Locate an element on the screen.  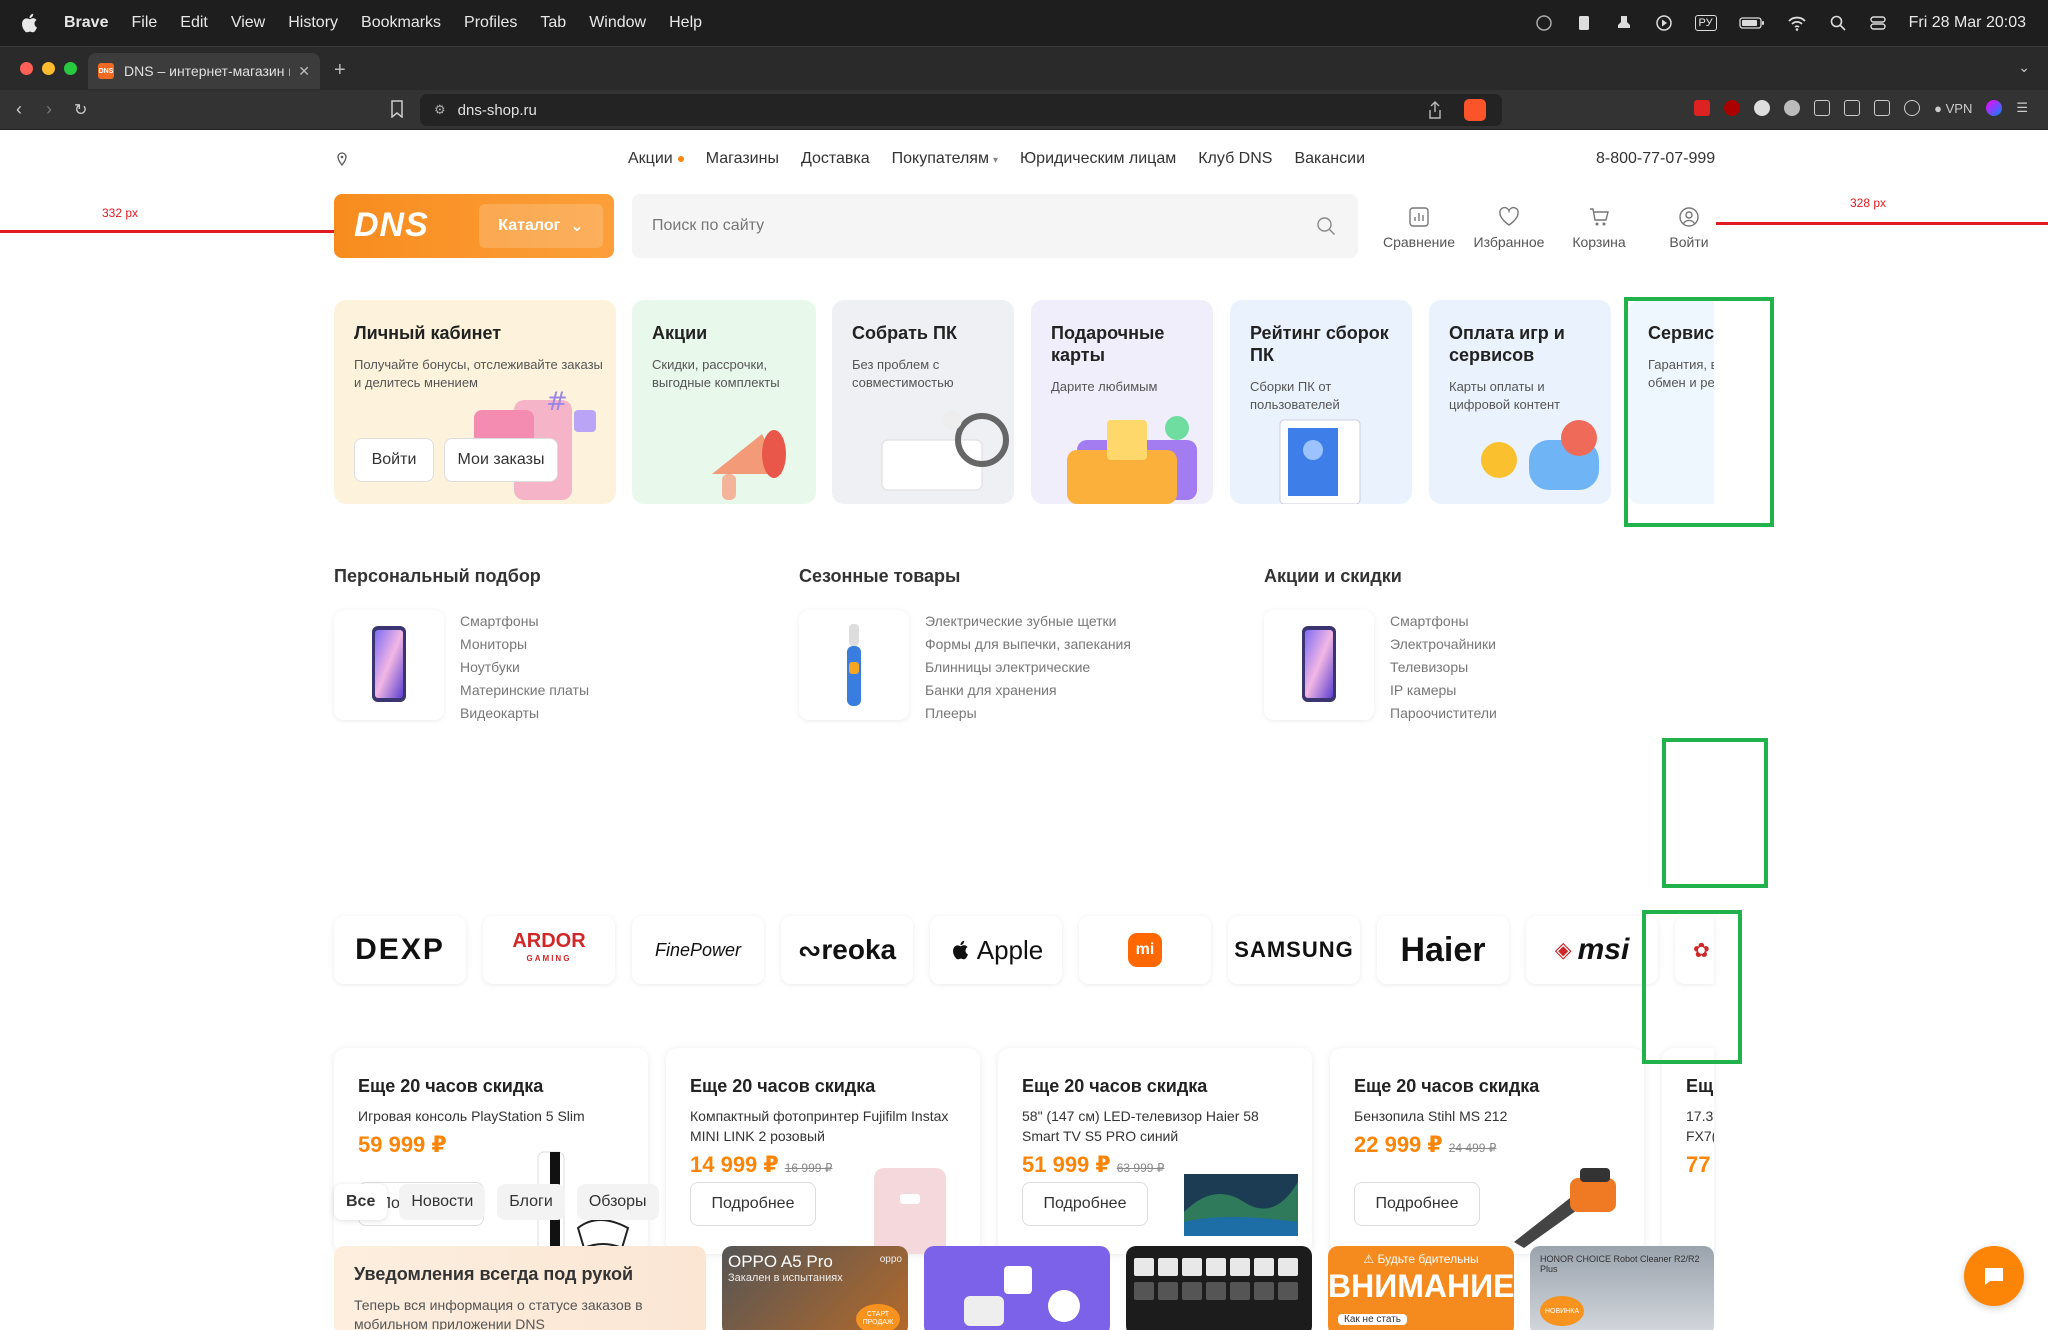
zoom-window-button is located at coordinates (70, 68).